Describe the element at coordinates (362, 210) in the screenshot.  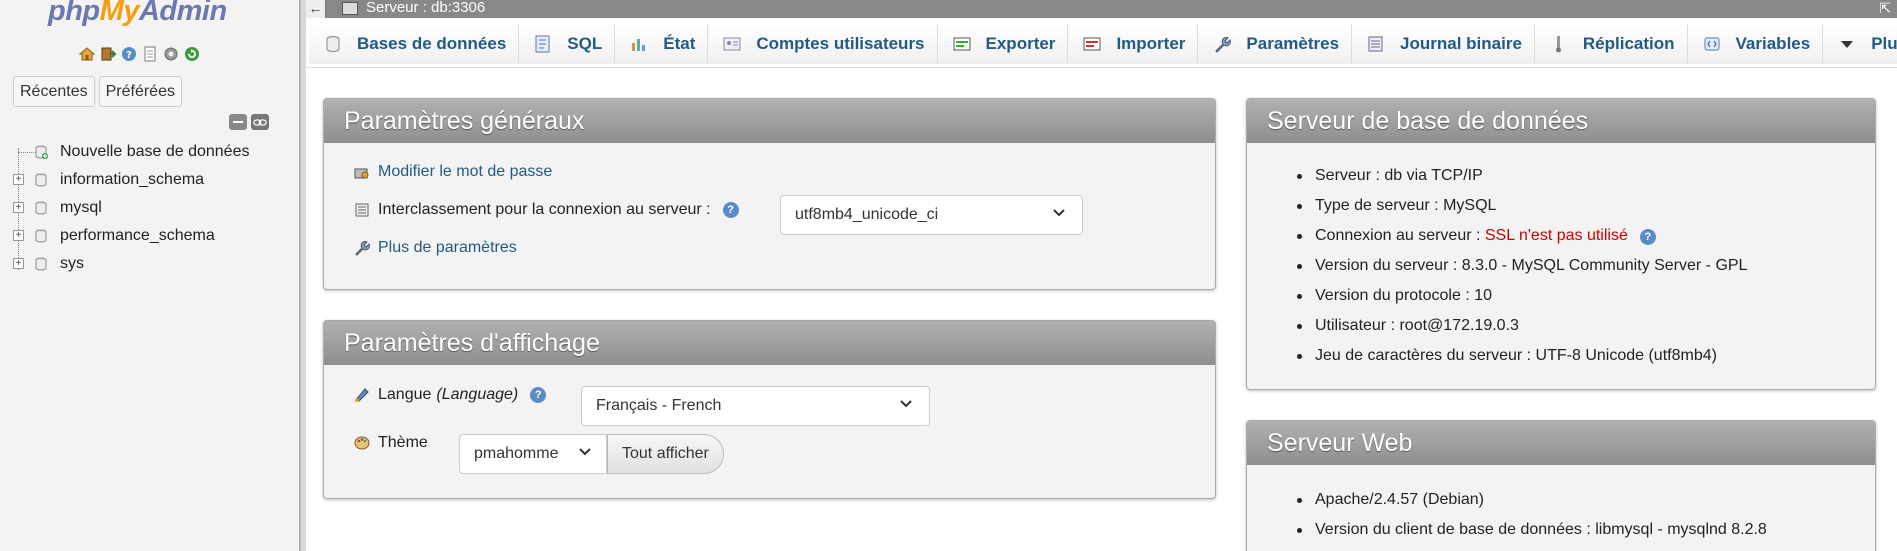
I see `collation-icon` at that location.